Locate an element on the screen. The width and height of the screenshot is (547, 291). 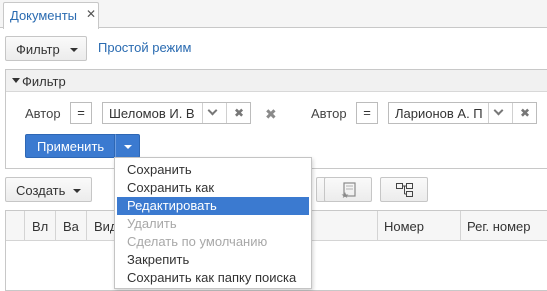
condition-2-value: Ларионов А. П is located at coordinates (439, 113).